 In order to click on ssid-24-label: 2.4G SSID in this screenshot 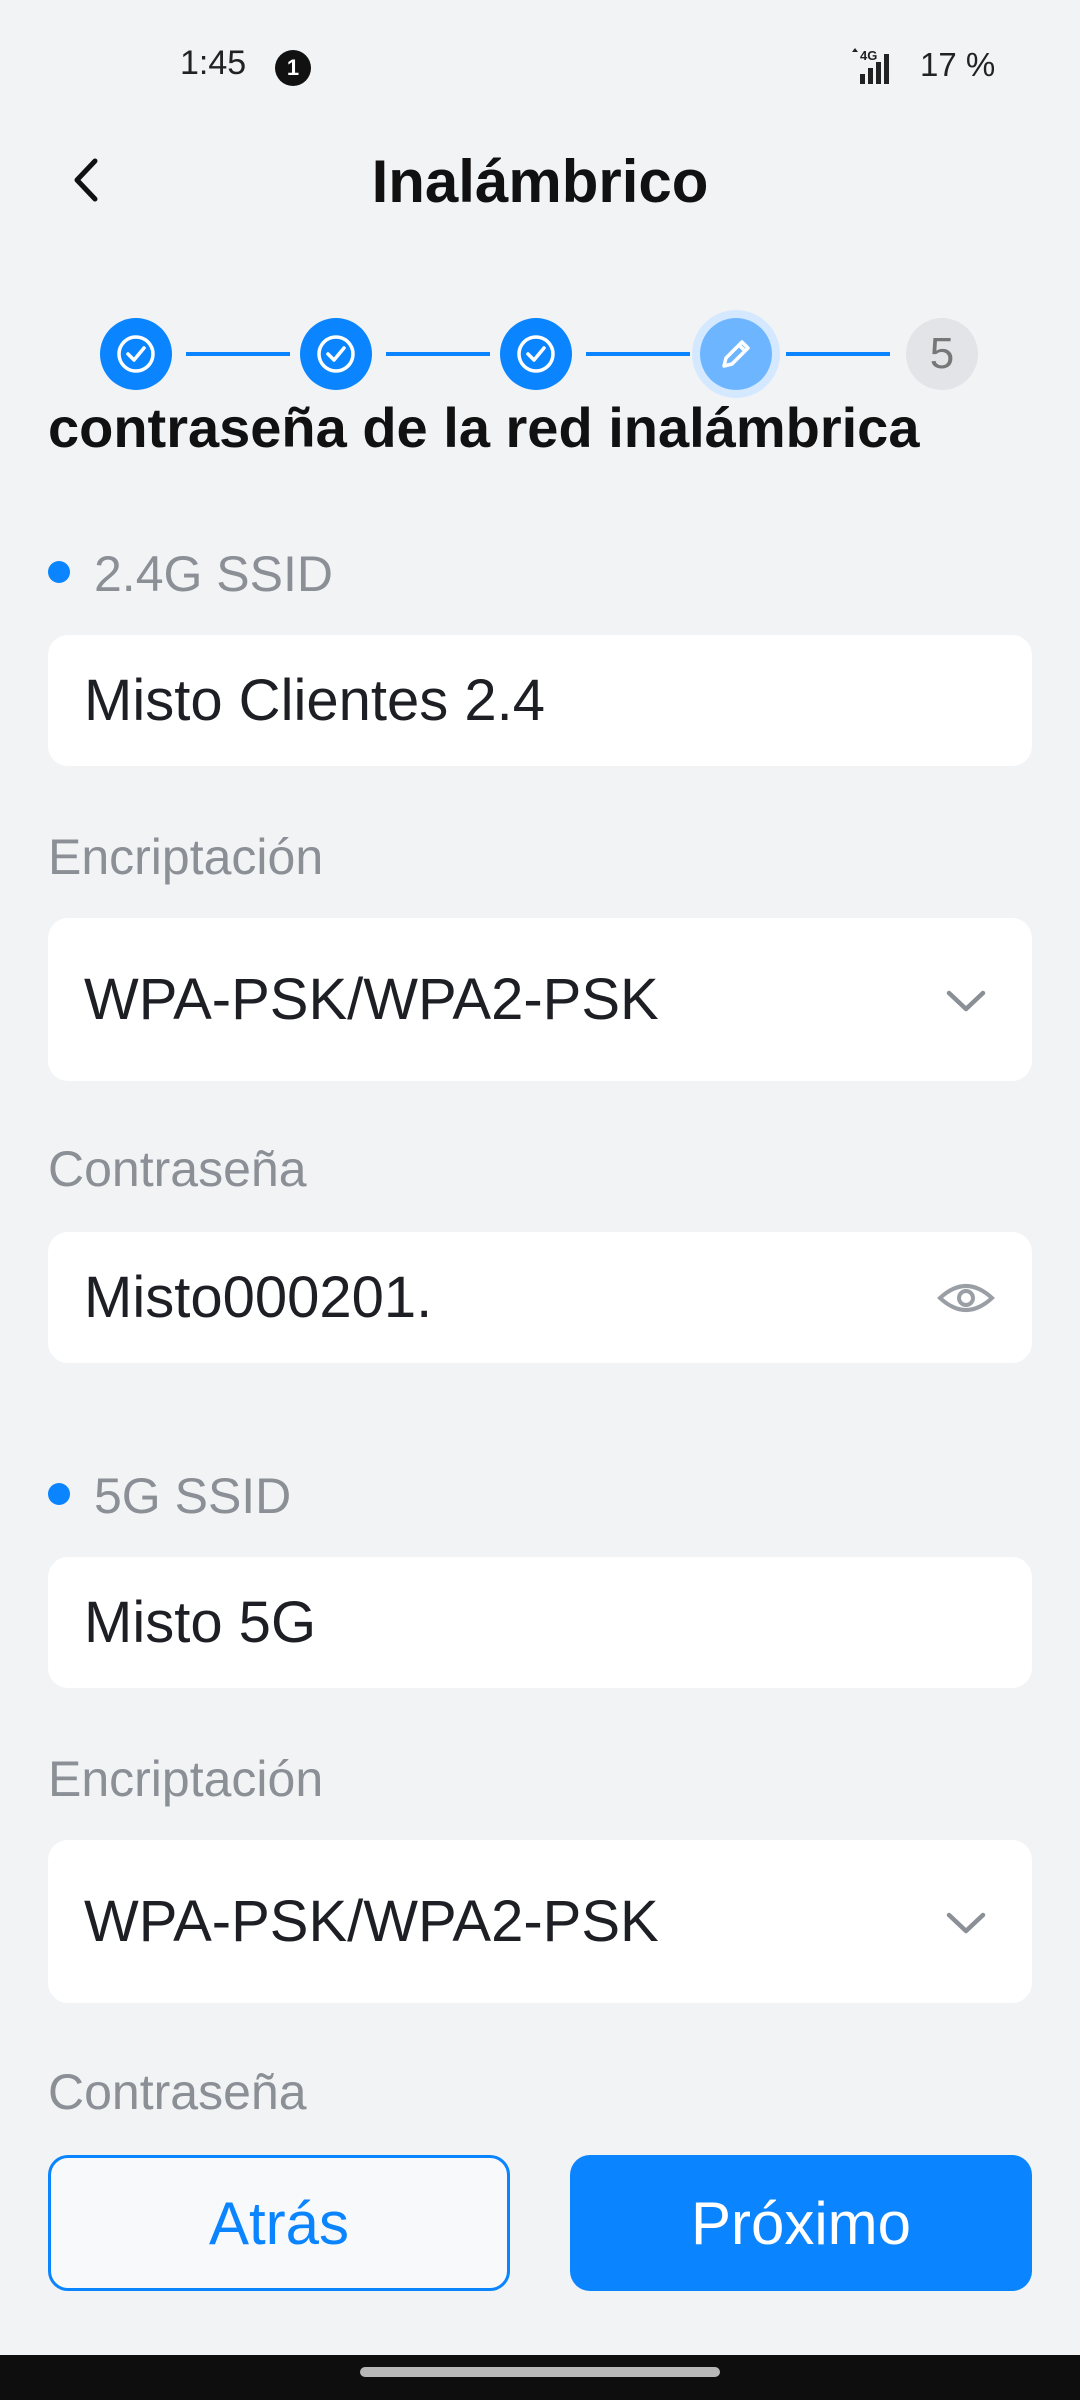, I will do `click(190, 574)`.